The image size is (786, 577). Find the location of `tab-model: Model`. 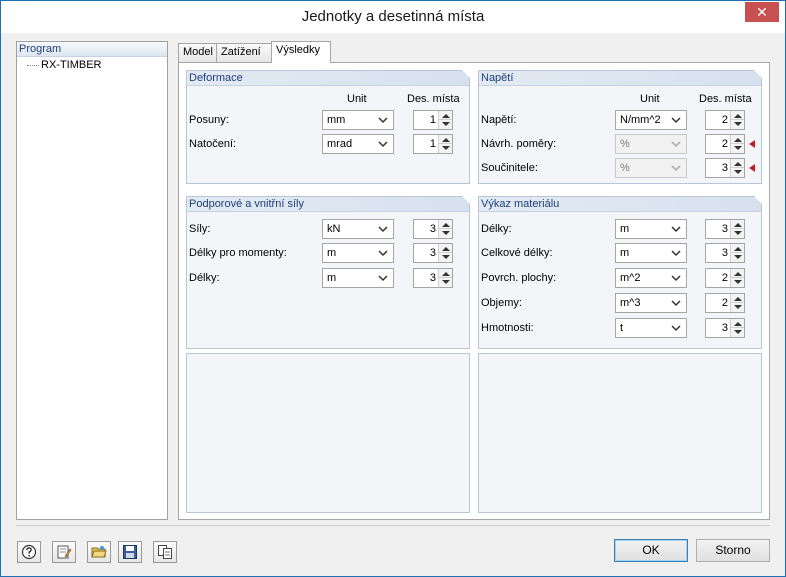

tab-model: Model is located at coordinates (197, 52).